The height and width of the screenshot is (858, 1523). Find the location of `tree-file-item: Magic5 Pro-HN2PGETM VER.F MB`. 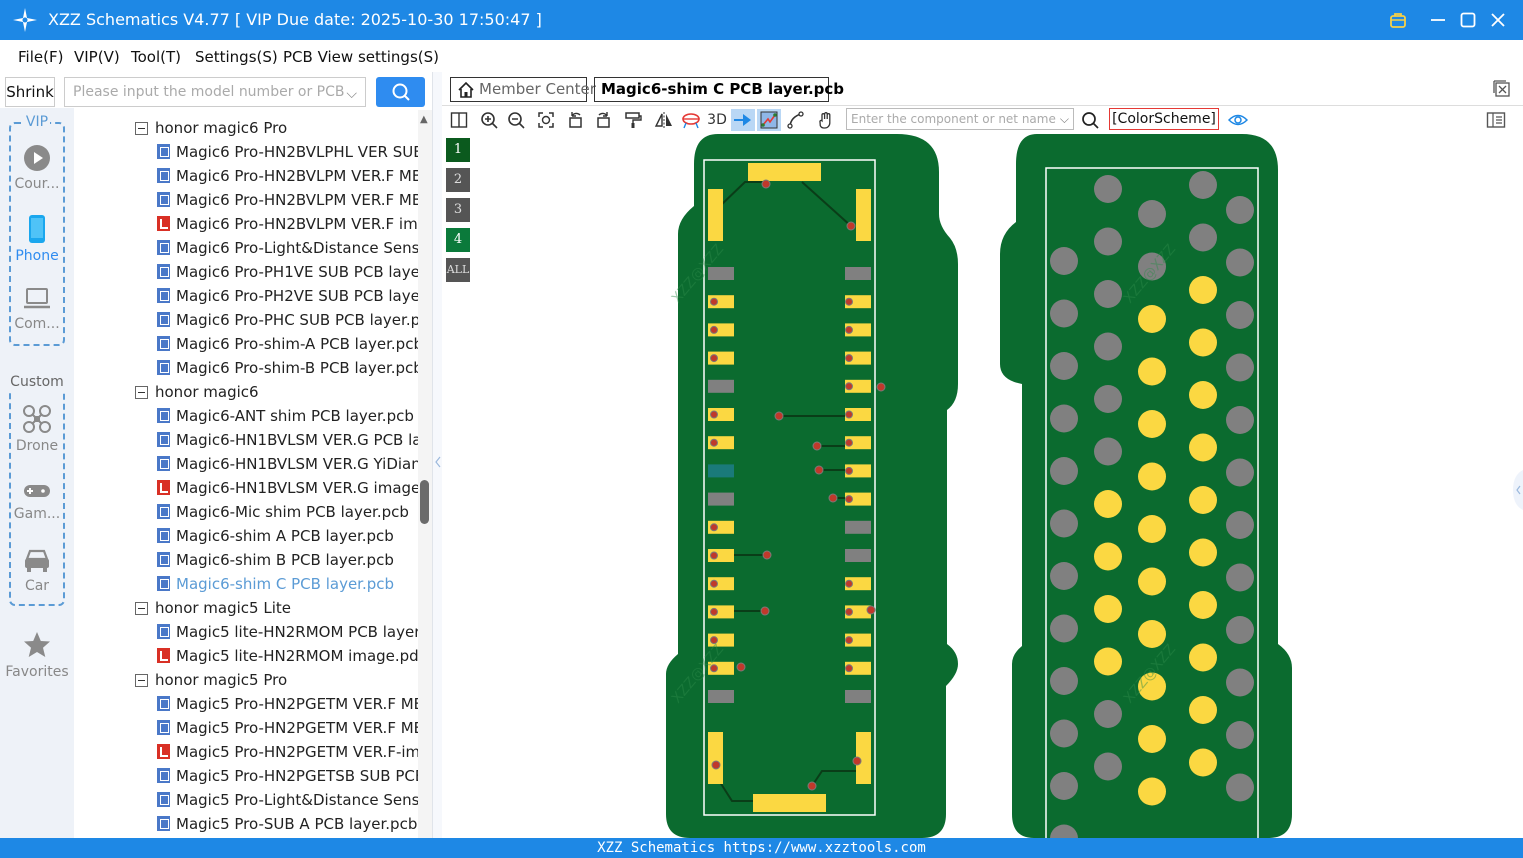

tree-file-item: Magic5 Pro-HN2PGETM VER.F MB is located at coordinates (287, 728).